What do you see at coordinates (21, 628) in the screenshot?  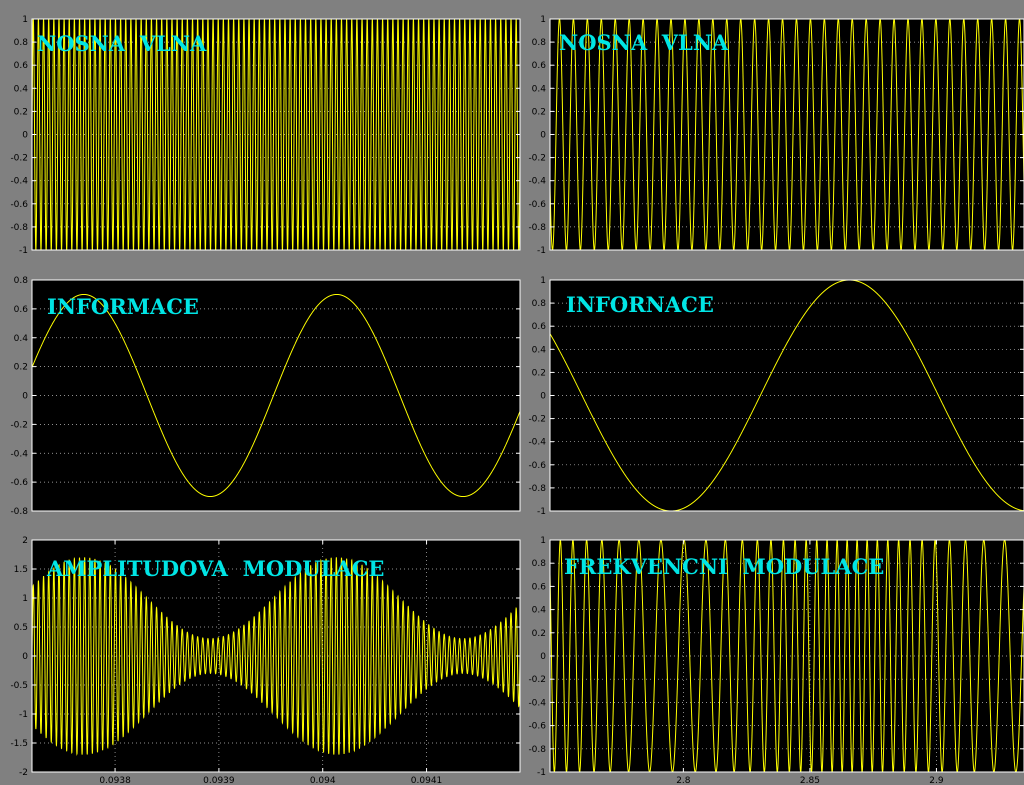 I see `y-tick-label: 0.5` at bounding box center [21, 628].